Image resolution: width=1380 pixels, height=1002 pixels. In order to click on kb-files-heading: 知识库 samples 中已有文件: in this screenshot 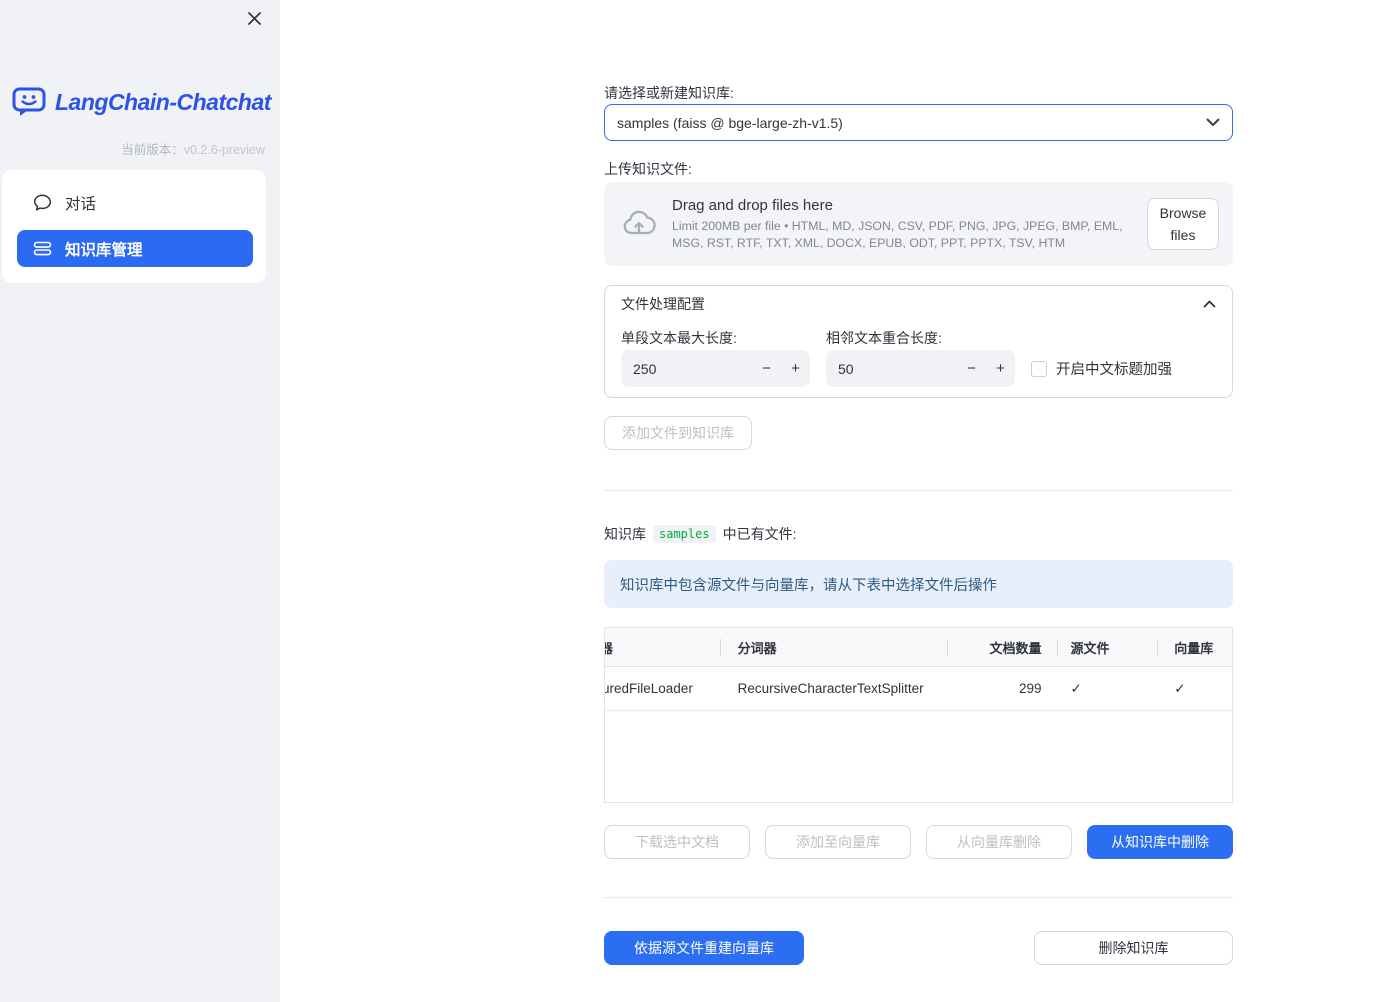, I will do `click(700, 534)`.